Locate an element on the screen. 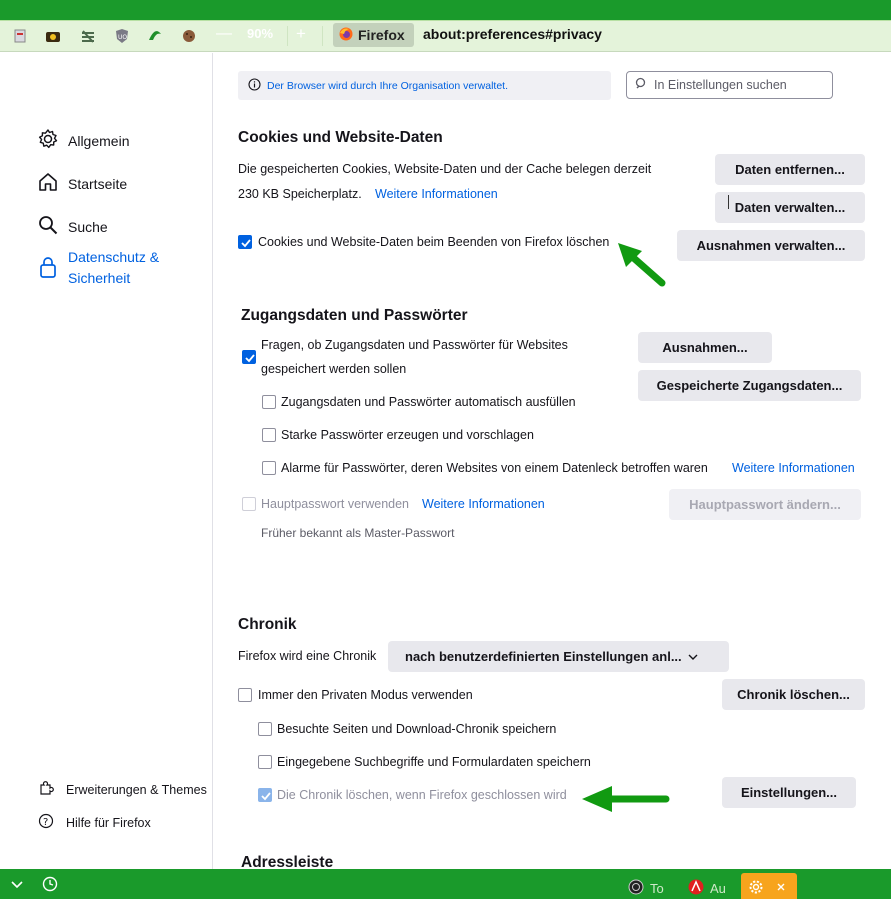 The height and width of the screenshot is (899, 891). taskbar-item-adobe: Au is located at coordinates (707, 888).